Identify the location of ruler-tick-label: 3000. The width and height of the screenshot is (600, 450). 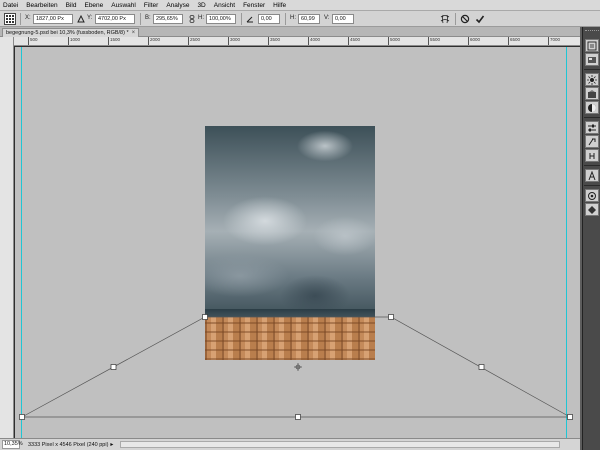
(234, 41).